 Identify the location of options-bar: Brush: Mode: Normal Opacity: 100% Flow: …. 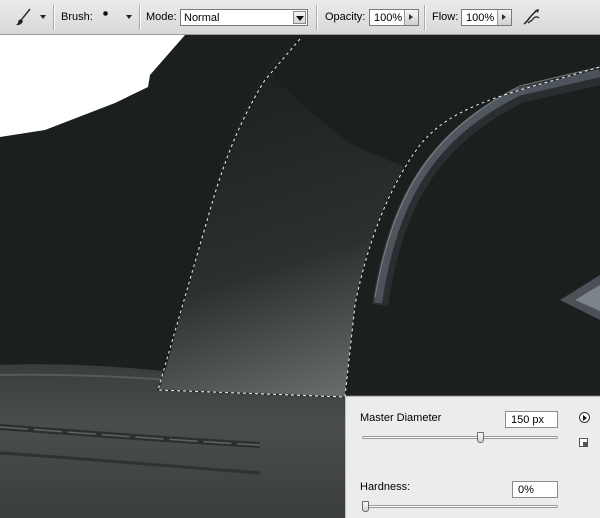
(300, 17).